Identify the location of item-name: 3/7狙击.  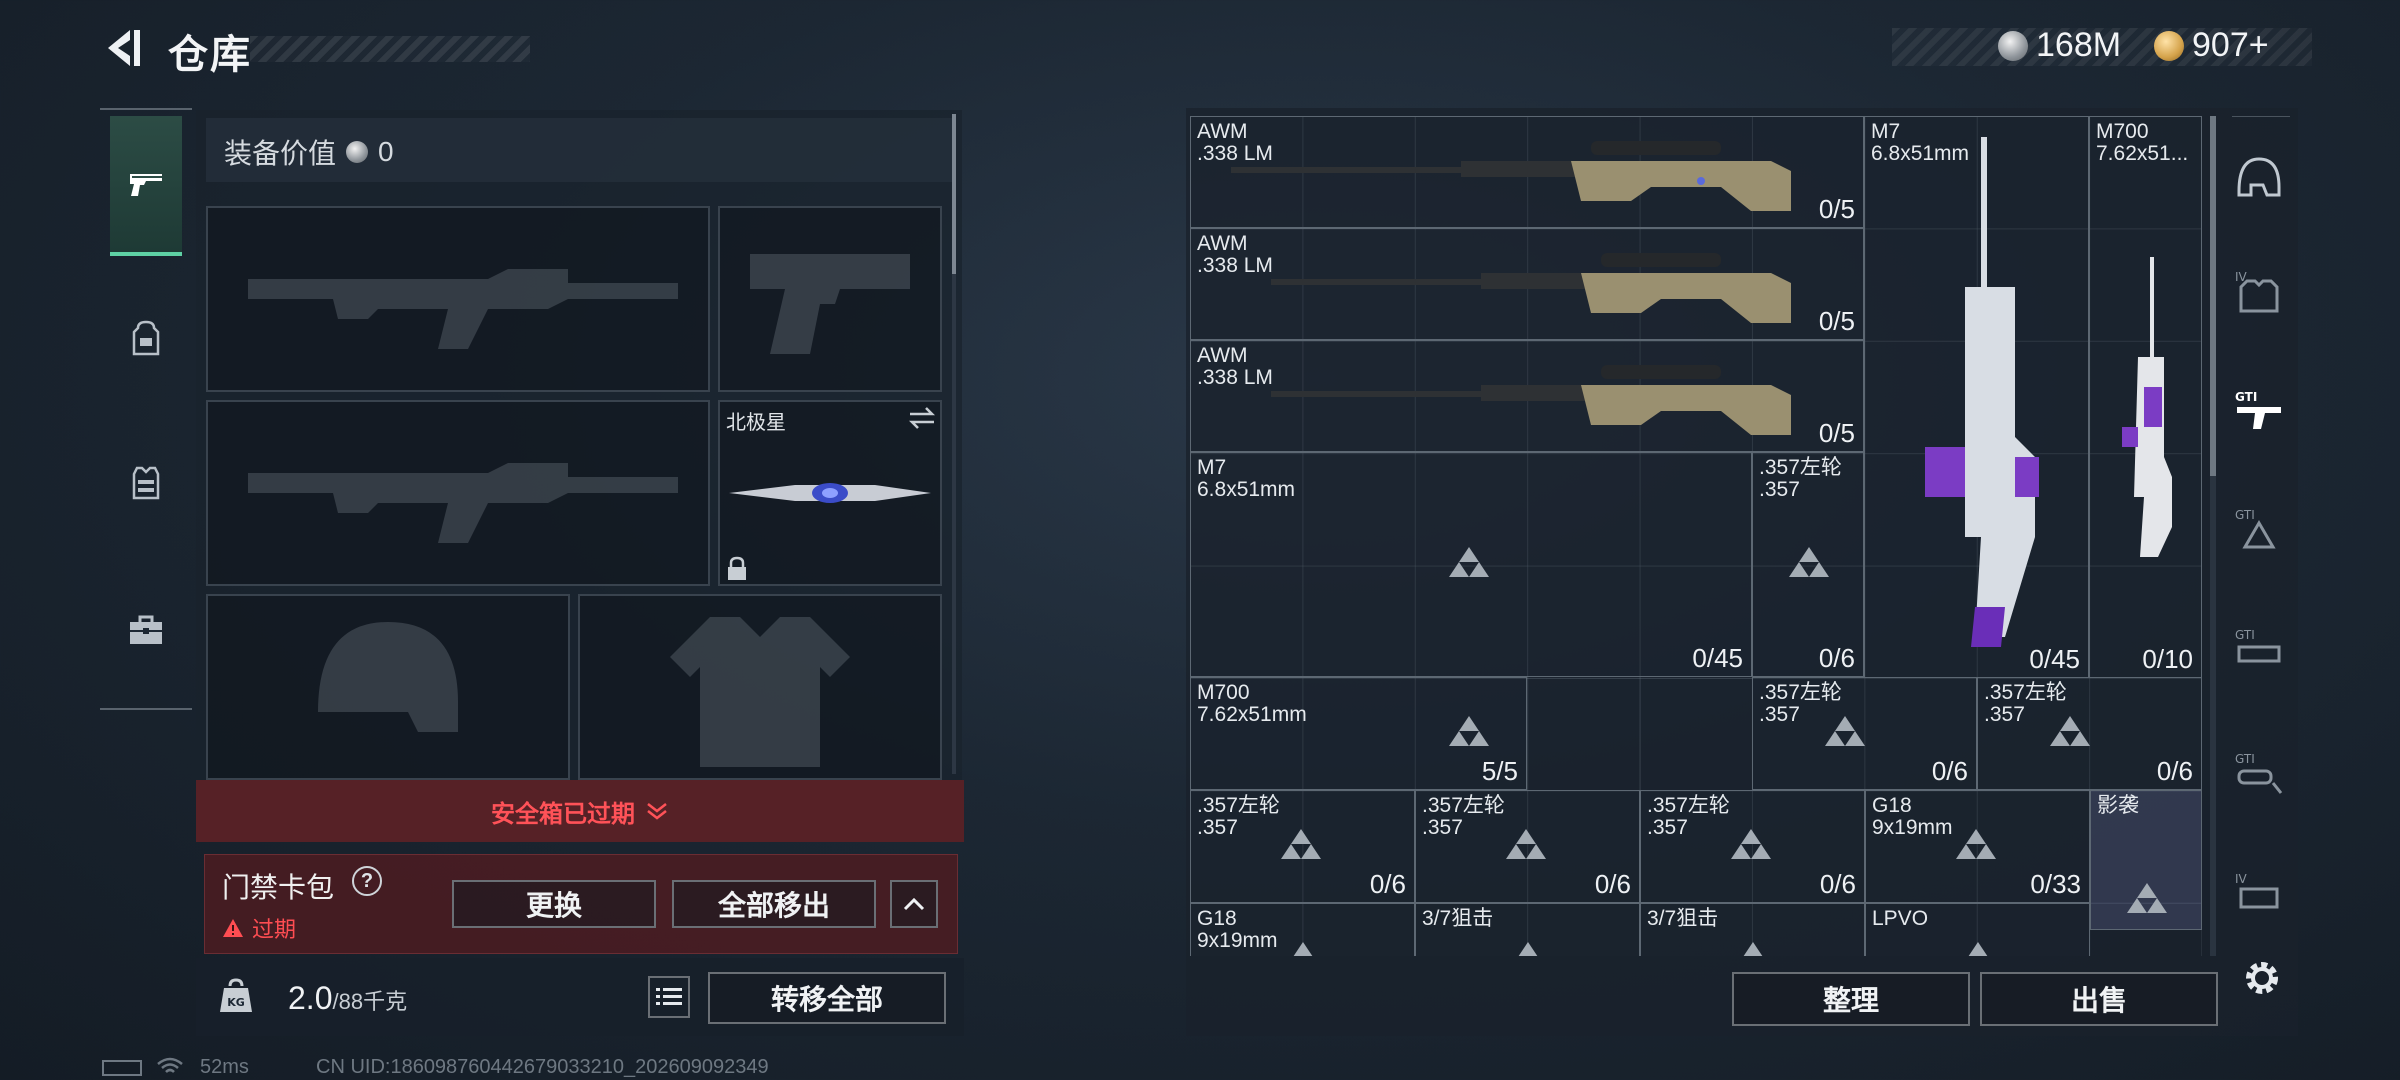
(1683, 918).